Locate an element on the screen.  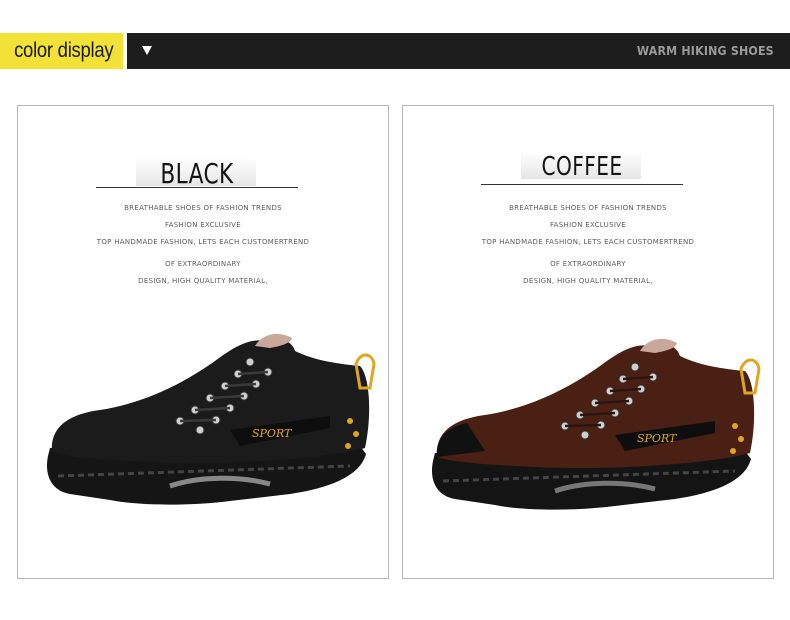
tag-divider is located at coordinates (125, 51).